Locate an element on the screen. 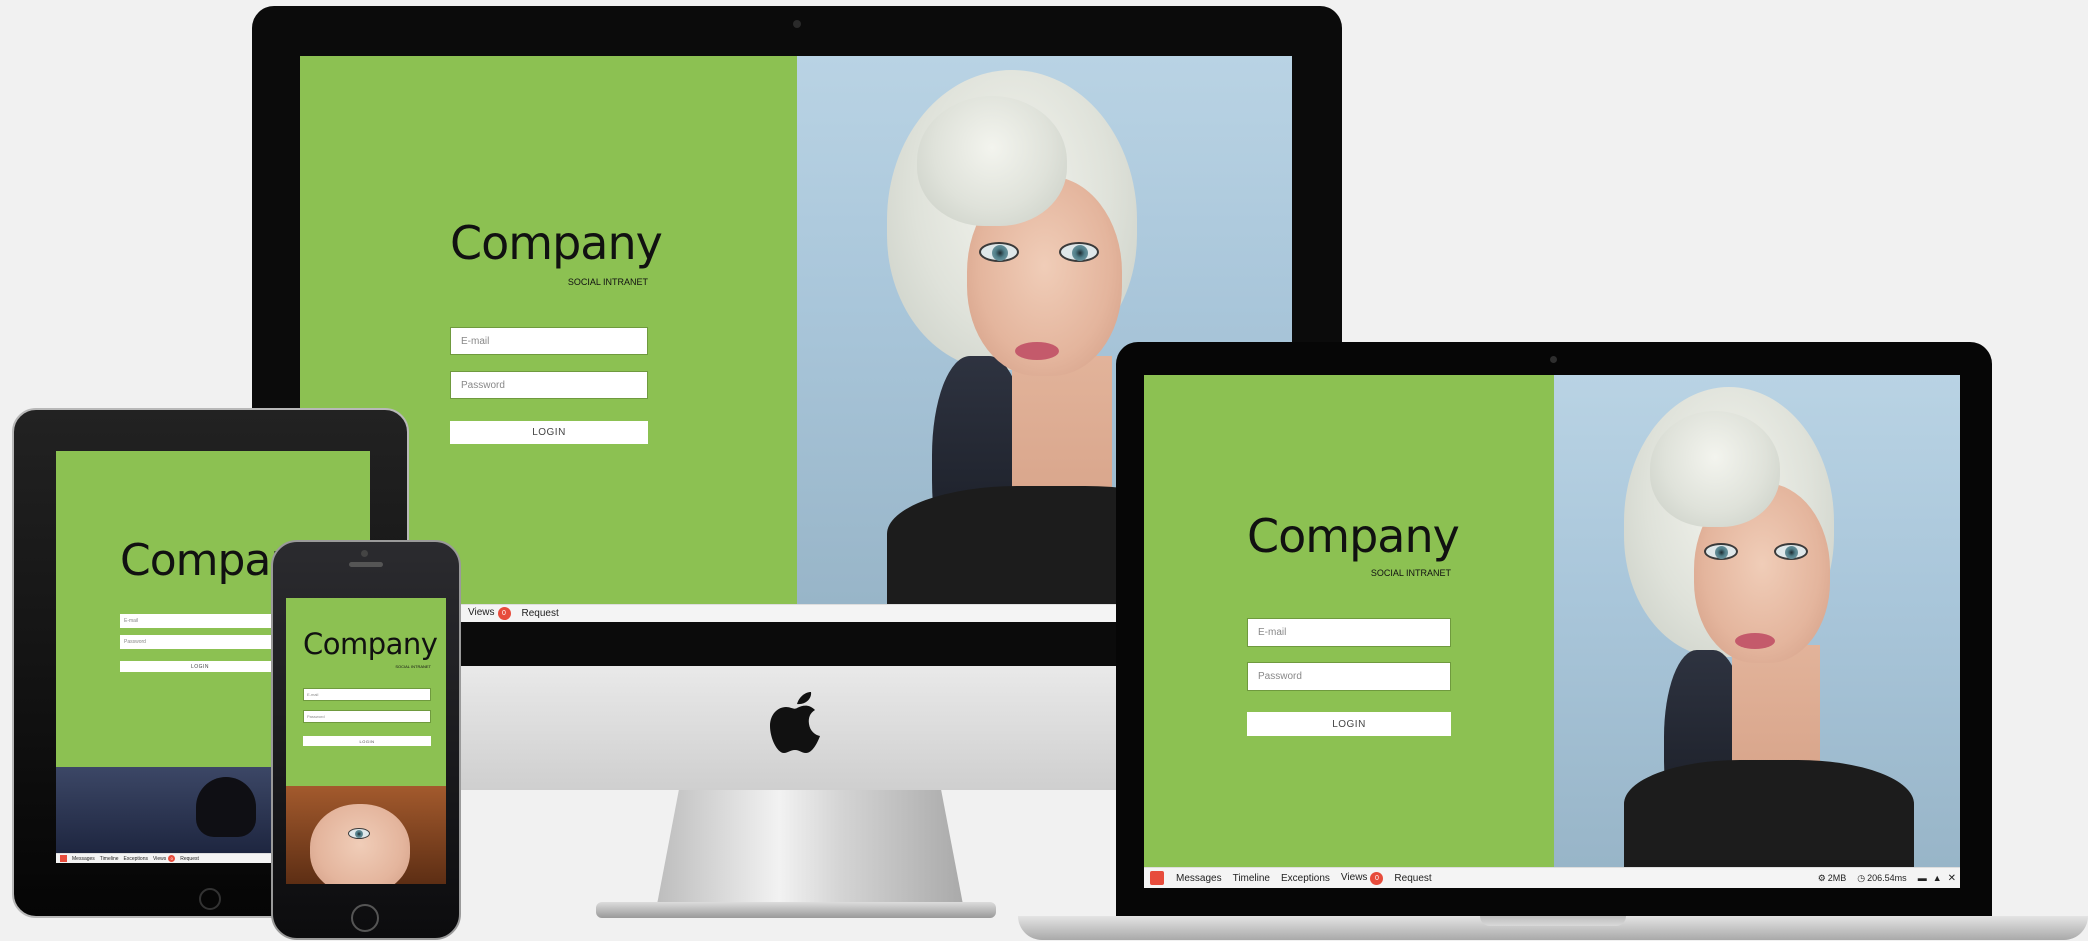 Image resolution: width=2088 pixels, height=941 pixels. laptop-hair-fringe is located at coordinates (1715, 469).